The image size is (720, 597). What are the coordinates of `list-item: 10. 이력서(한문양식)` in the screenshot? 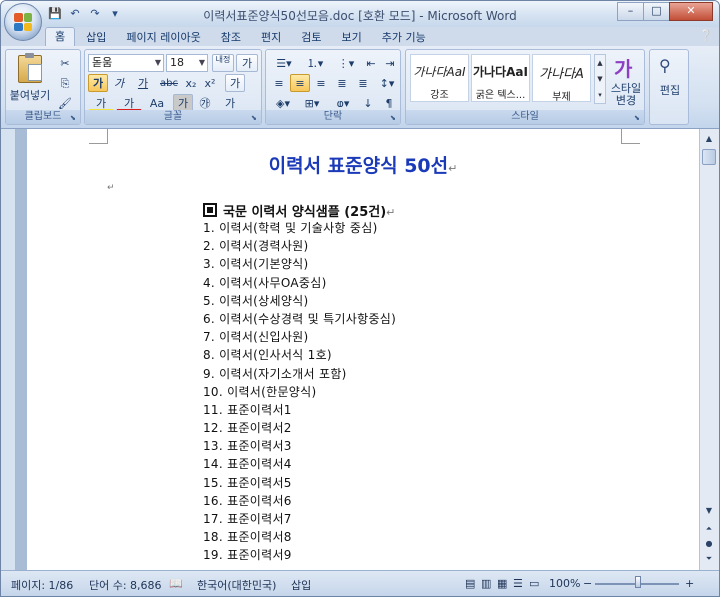 It's located at (260, 391).